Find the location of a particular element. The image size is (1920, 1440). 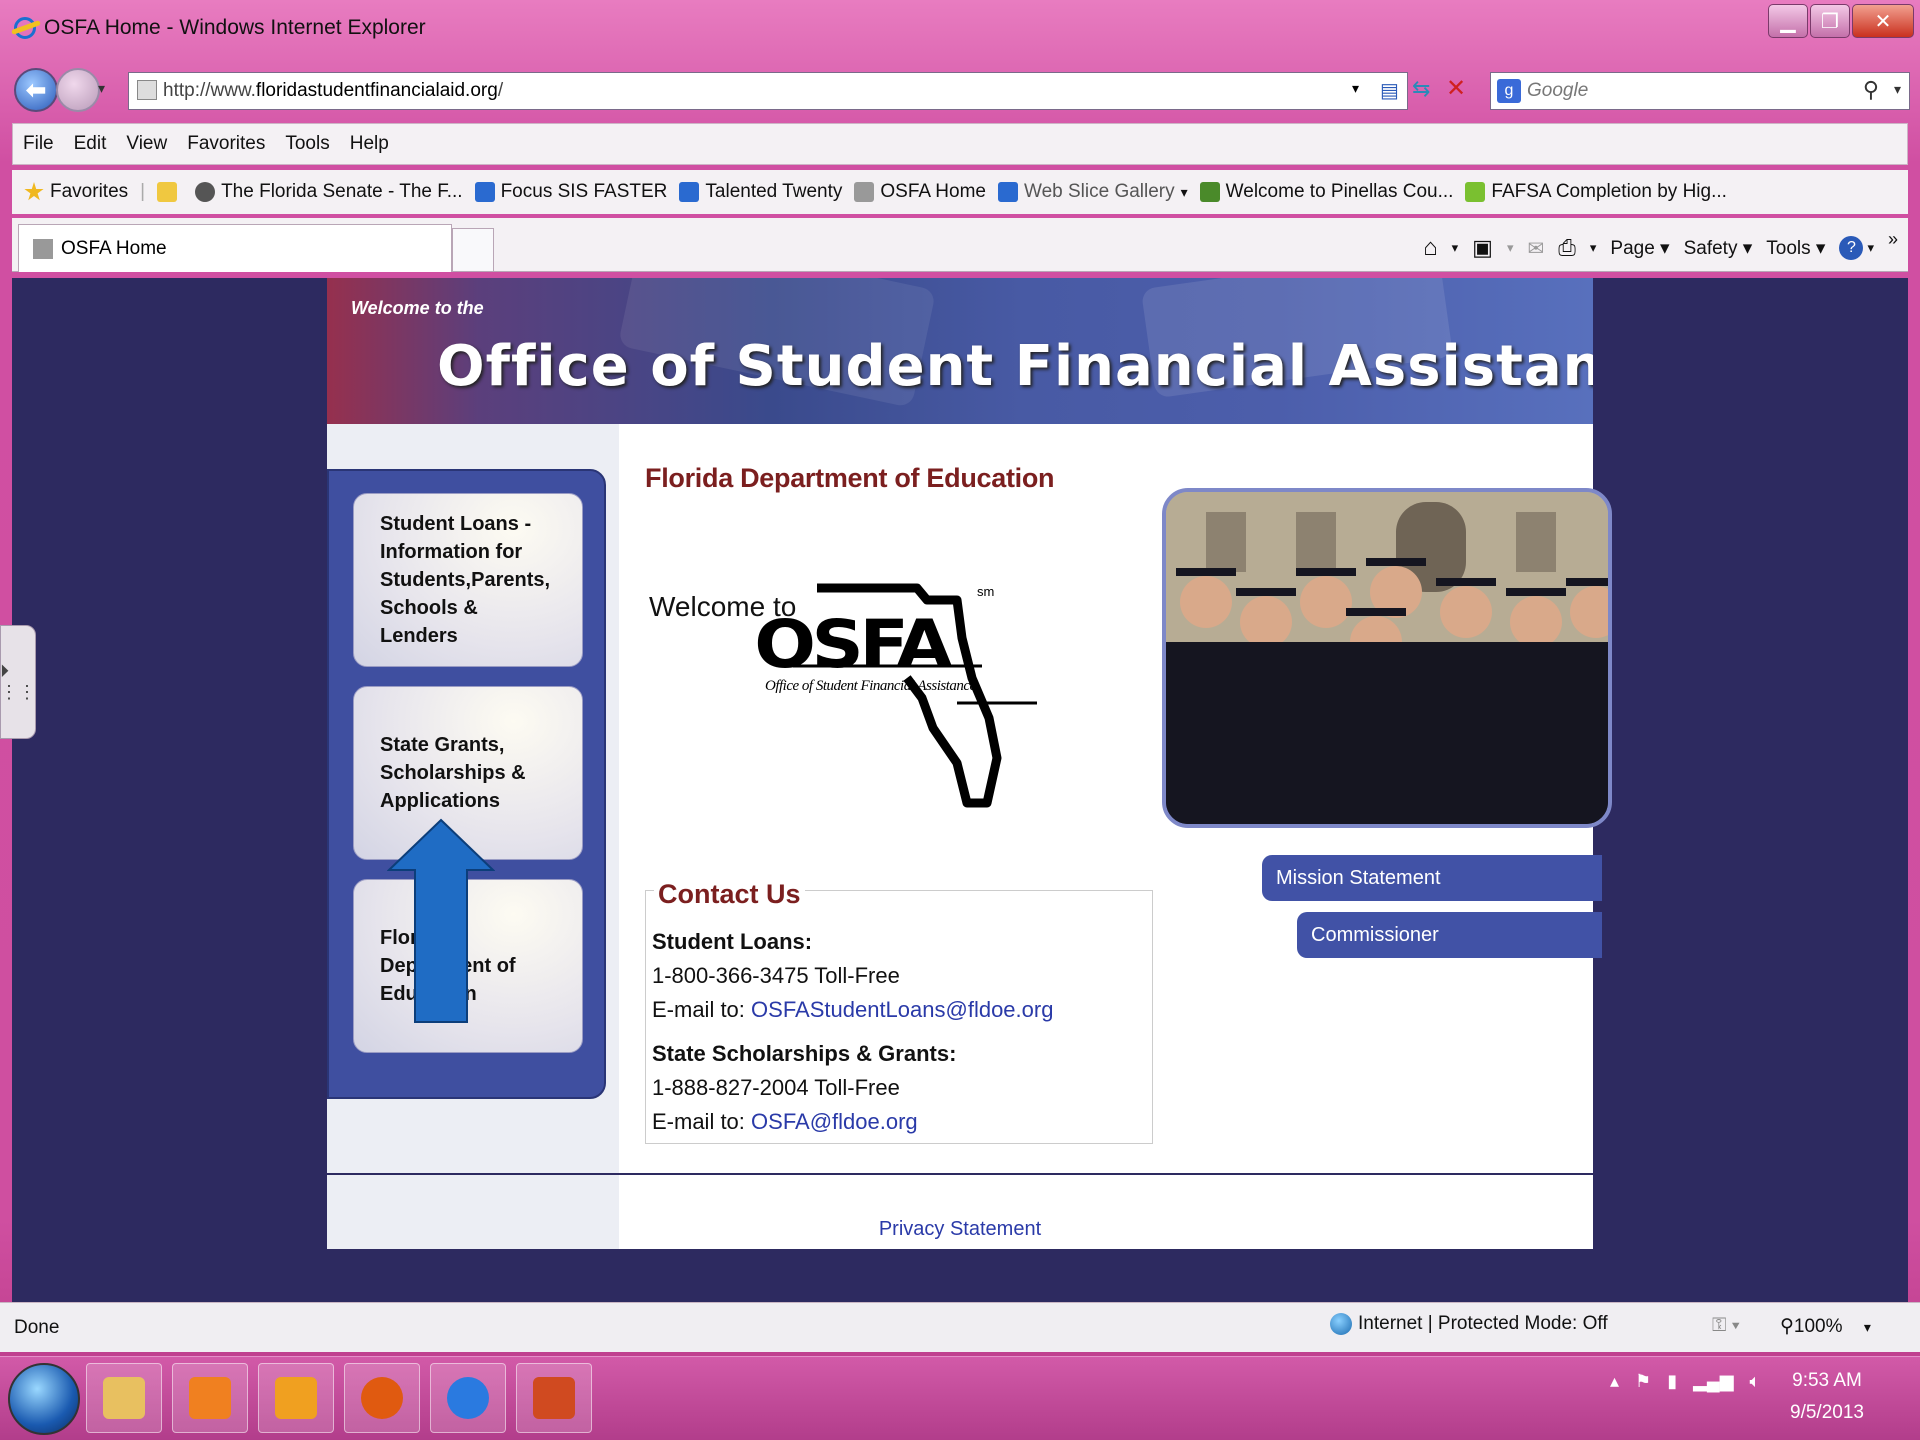

senate-seal-icon is located at coordinates (205, 192).